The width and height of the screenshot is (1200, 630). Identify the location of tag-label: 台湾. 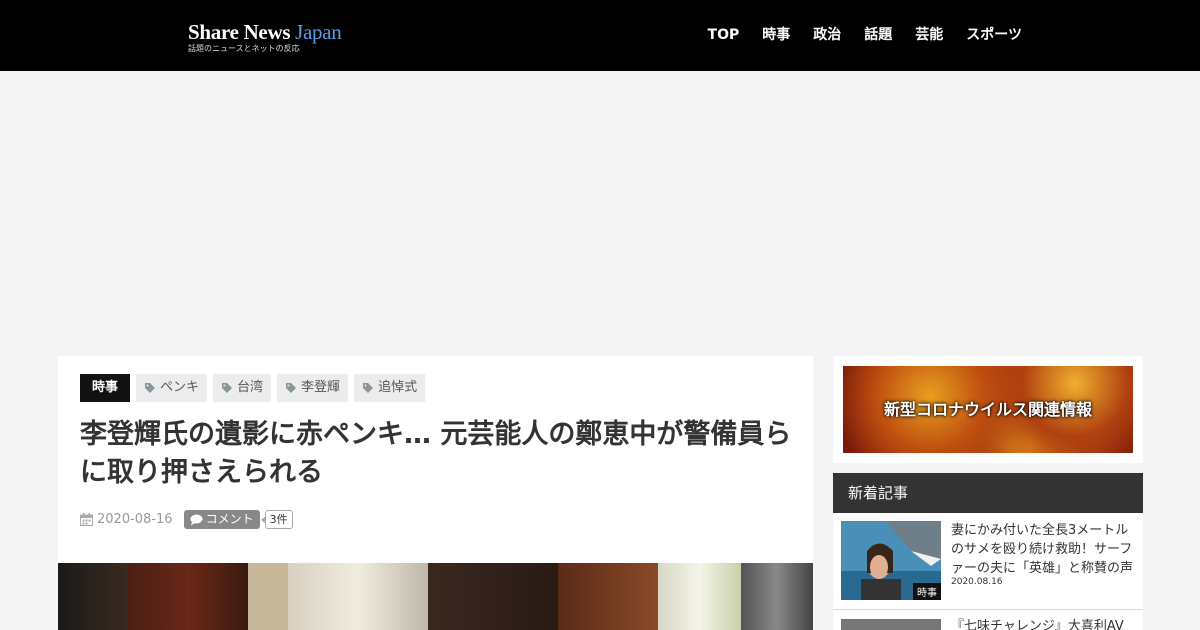
(250, 387).